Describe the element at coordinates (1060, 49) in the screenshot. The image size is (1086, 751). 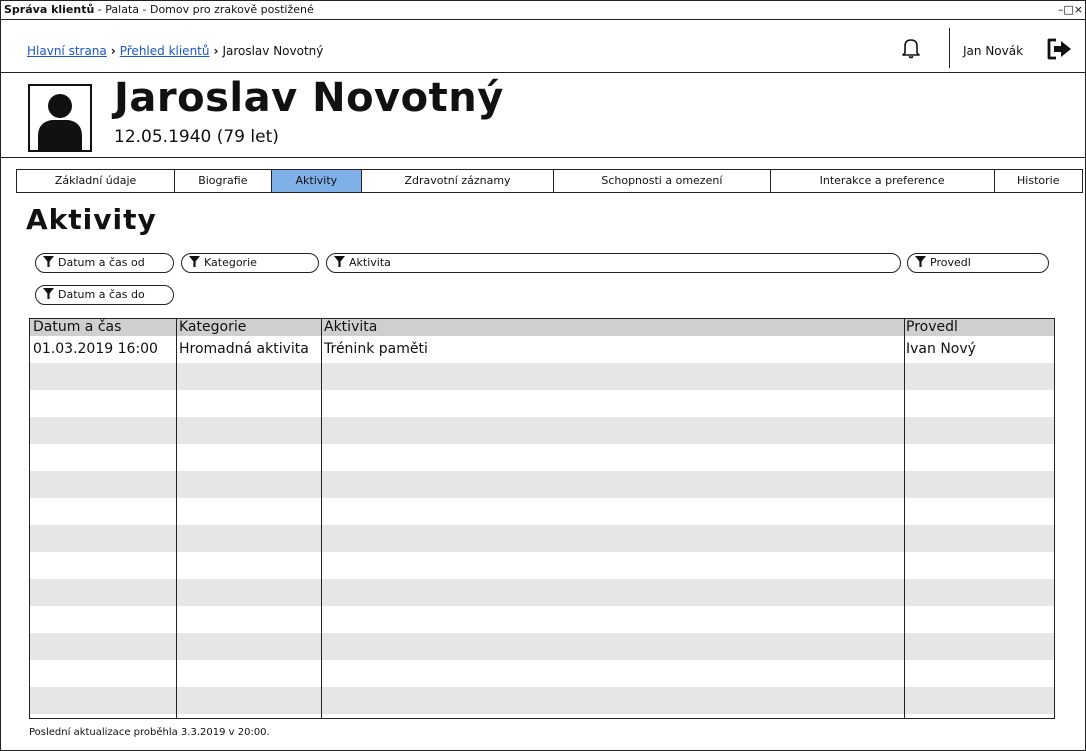
I see `logout-icon` at that location.